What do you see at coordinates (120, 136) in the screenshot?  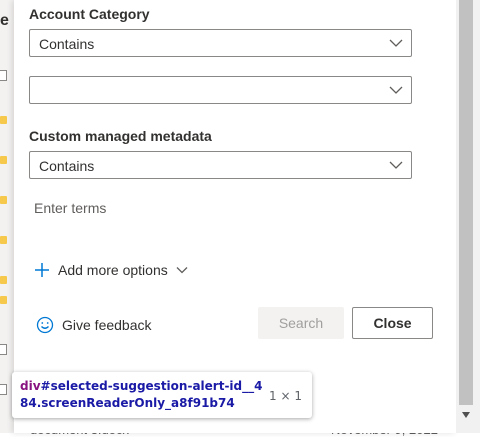 I see `custom-metadata-label: Custom managed metadata` at bounding box center [120, 136].